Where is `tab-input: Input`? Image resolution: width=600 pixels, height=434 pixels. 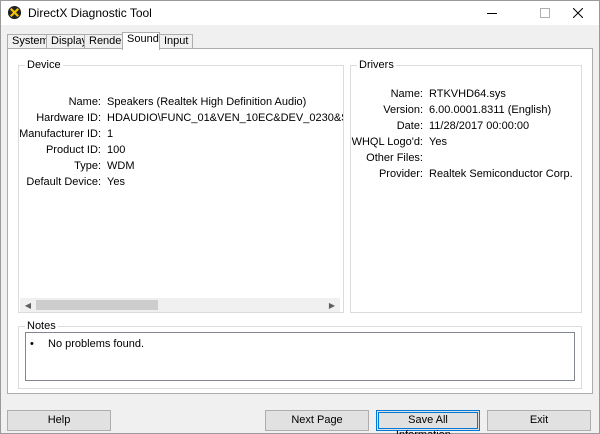 tab-input: Input is located at coordinates (176, 41).